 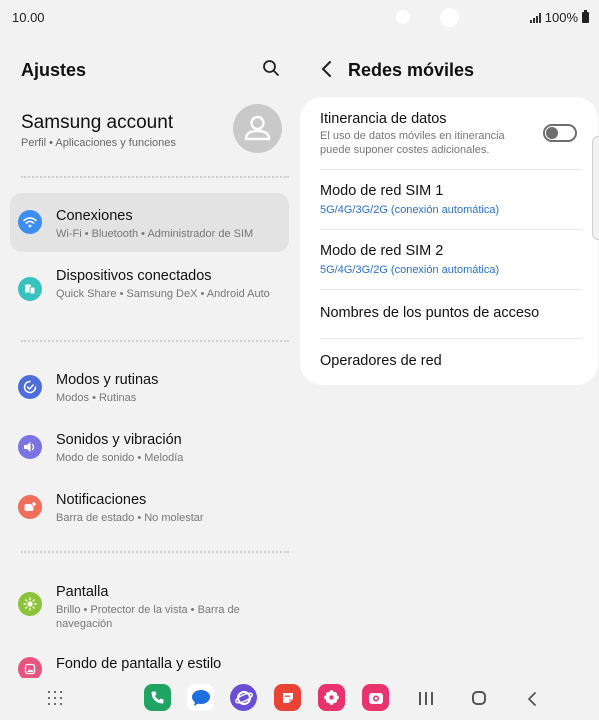 What do you see at coordinates (287, 697) in the screenshot?
I see `notes-app-icon` at bounding box center [287, 697].